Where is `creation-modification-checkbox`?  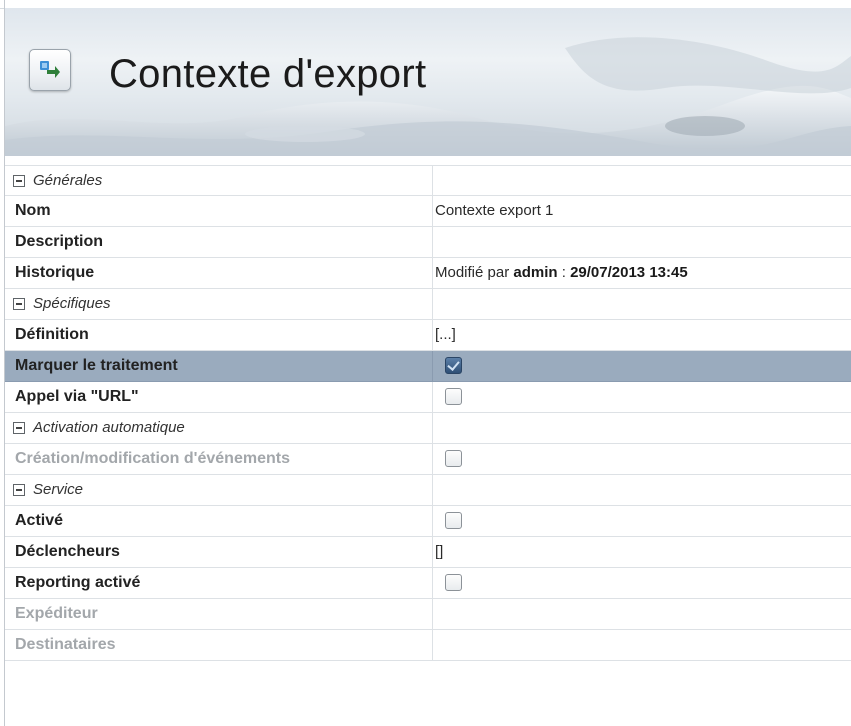 creation-modification-checkbox is located at coordinates (453, 458).